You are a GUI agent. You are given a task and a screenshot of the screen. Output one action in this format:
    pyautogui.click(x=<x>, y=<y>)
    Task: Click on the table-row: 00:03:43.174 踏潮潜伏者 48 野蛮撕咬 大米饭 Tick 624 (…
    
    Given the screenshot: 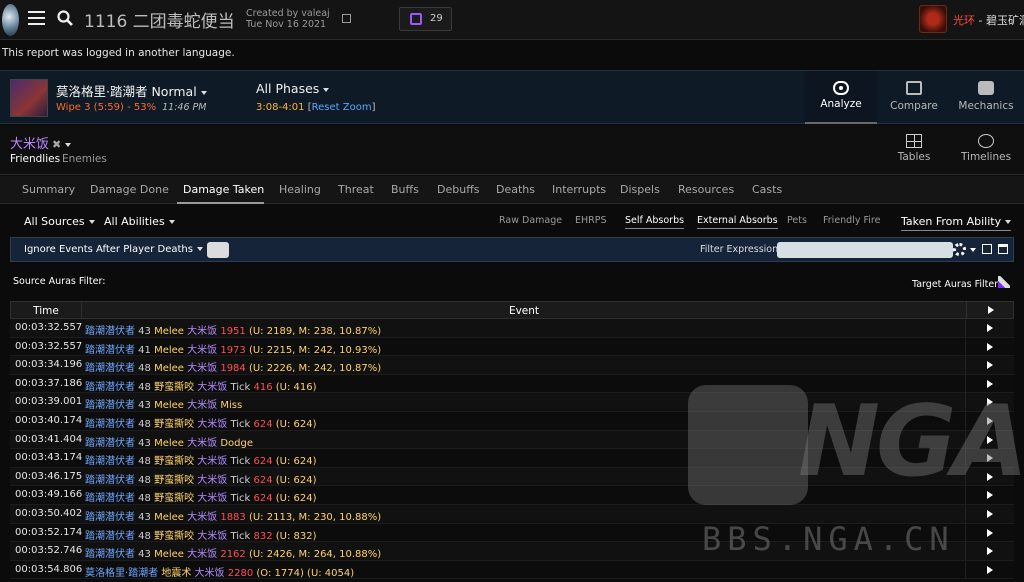 What is the action you would take?
    pyautogui.click(x=512, y=458)
    